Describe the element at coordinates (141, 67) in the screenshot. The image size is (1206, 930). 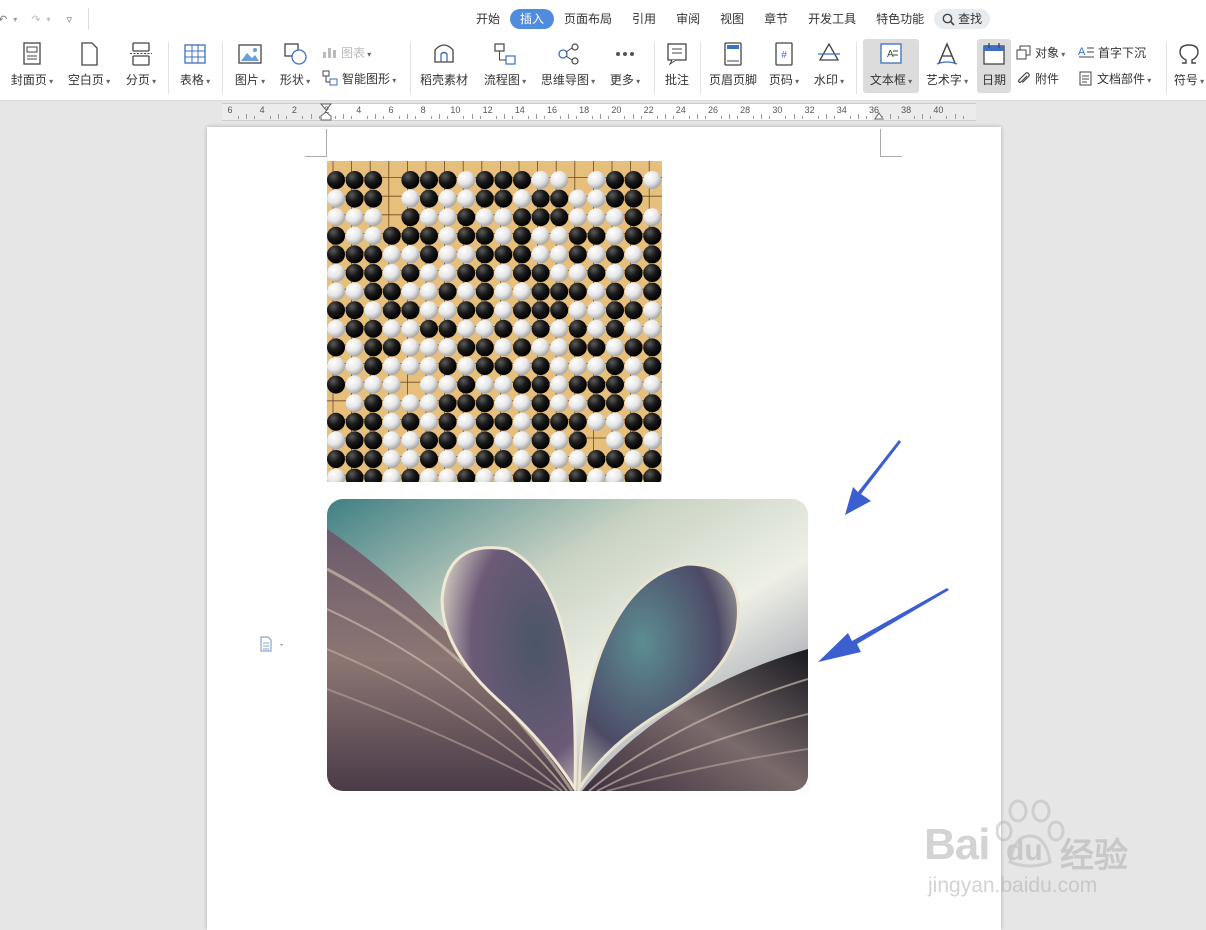
I see `page-break-button: 分页` at that location.